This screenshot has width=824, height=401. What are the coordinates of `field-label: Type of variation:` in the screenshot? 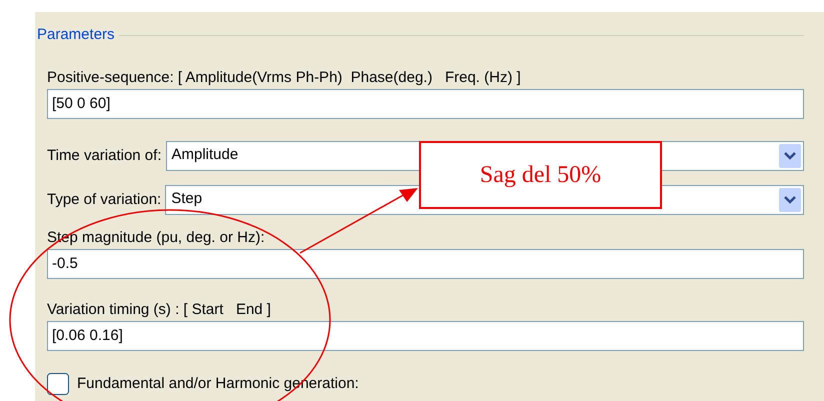 It's located at (104, 199).